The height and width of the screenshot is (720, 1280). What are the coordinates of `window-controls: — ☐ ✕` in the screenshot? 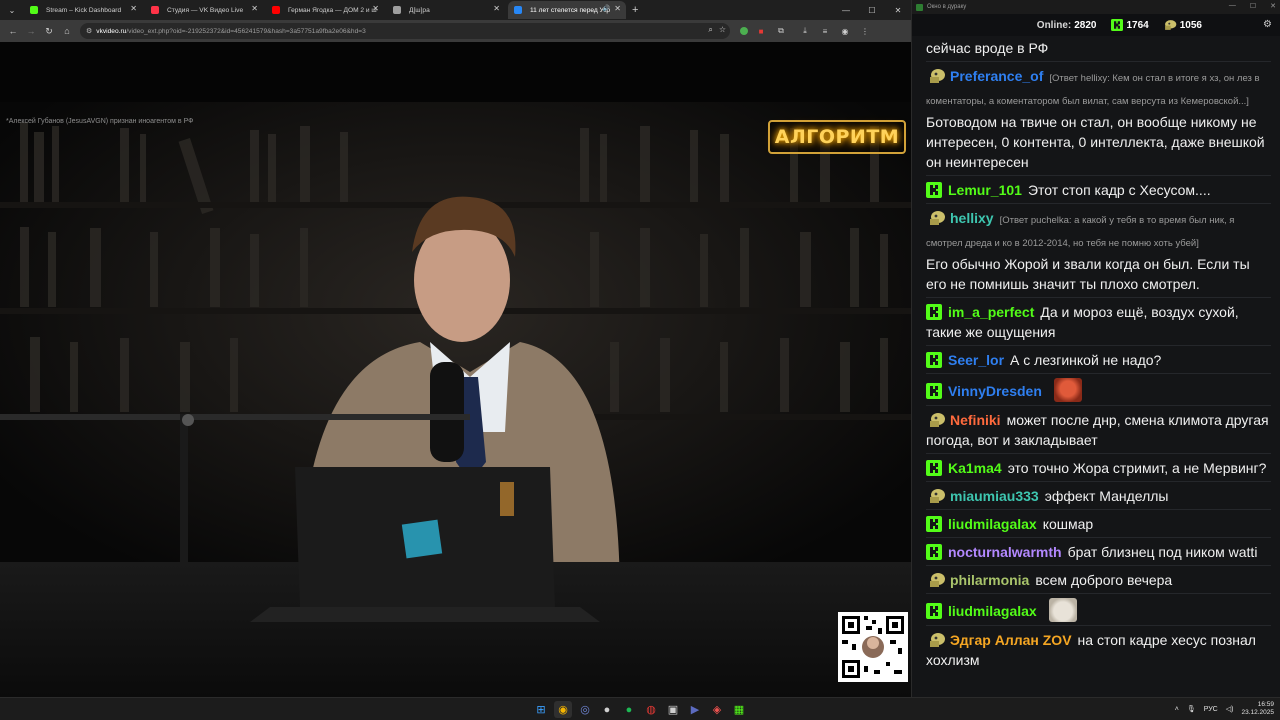 It's located at (872, 10).